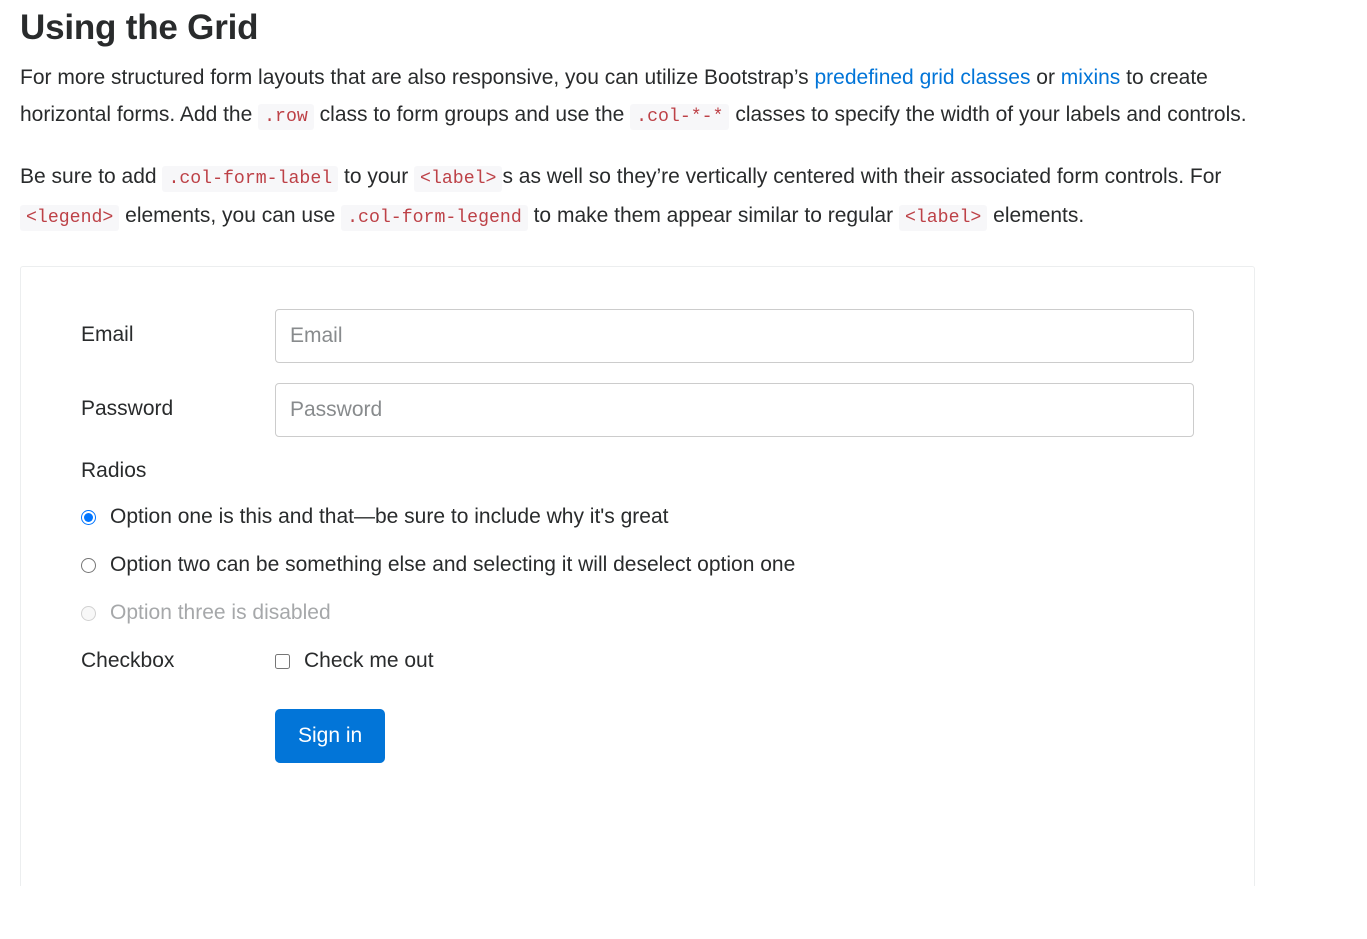  What do you see at coordinates (128, 660) in the screenshot?
I see `checkbox-row-label: Checkbox` at bounding box center [128, 660].